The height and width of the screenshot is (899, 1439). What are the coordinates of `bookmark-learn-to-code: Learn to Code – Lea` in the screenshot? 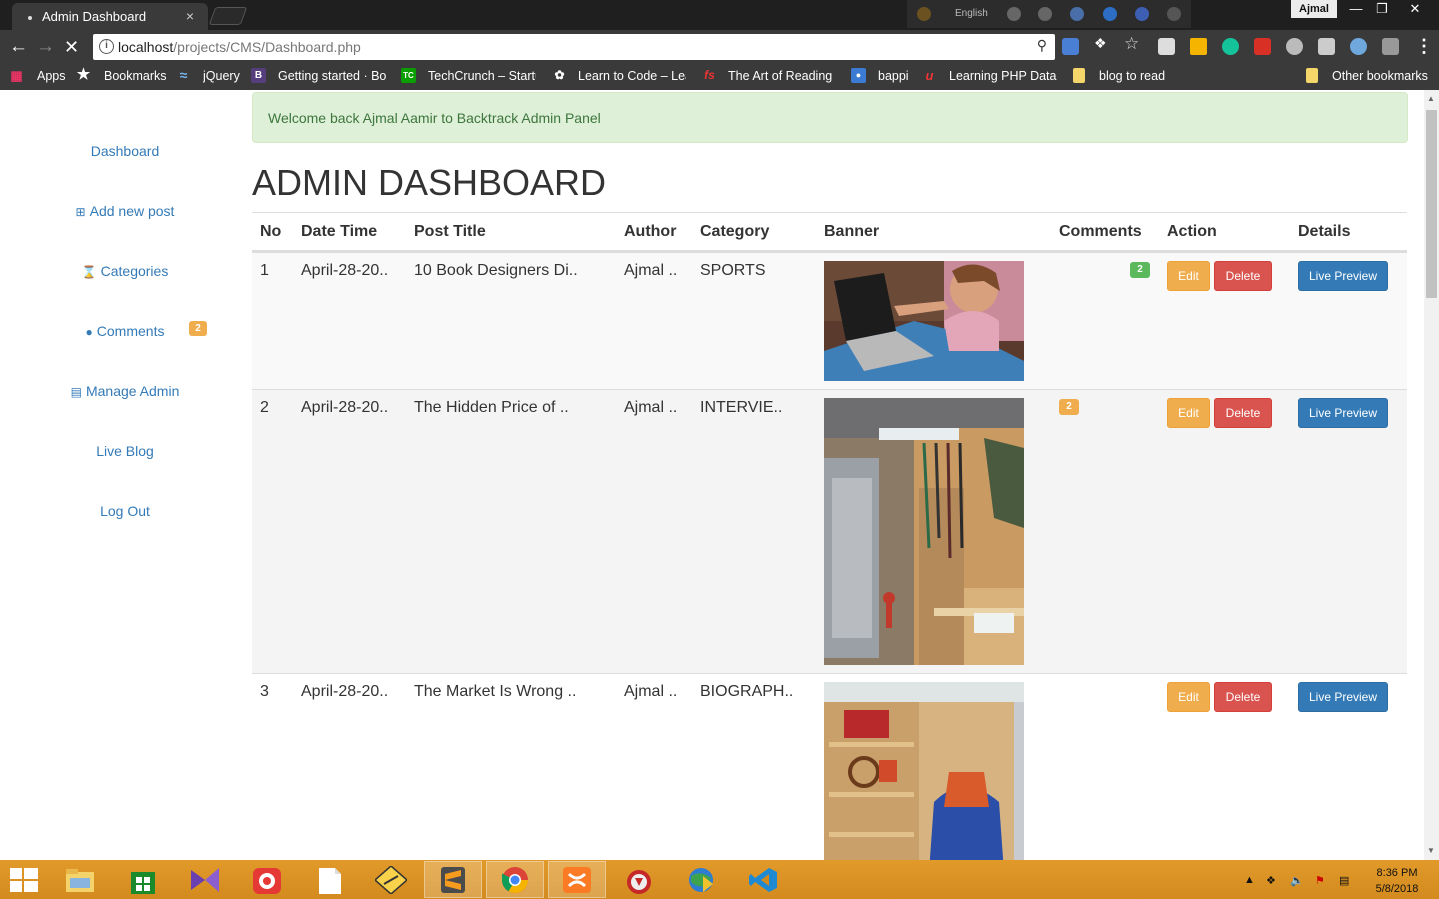 It's located at (632, 76).